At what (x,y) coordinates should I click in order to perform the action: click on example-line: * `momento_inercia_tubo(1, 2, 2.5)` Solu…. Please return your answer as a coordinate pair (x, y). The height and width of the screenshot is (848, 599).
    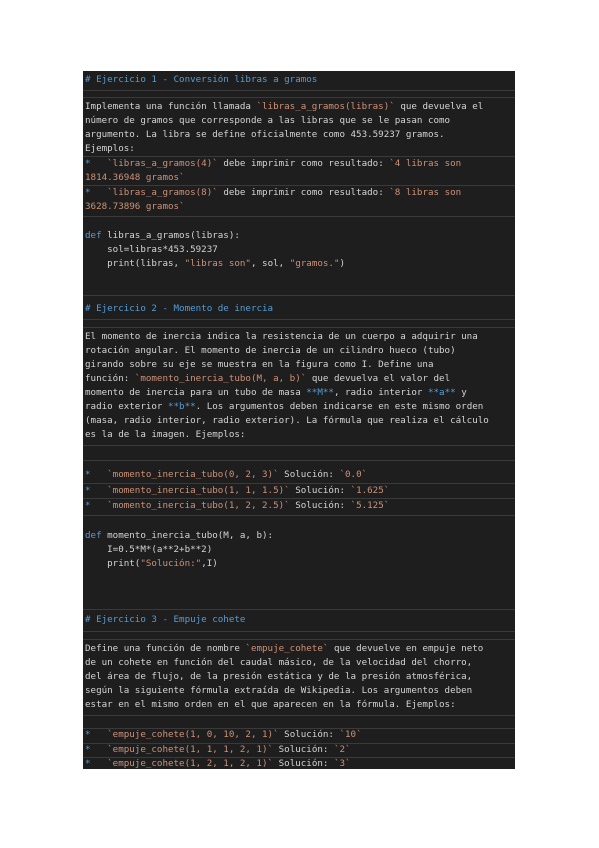
    Looking at the image, I should click on (237, 505).